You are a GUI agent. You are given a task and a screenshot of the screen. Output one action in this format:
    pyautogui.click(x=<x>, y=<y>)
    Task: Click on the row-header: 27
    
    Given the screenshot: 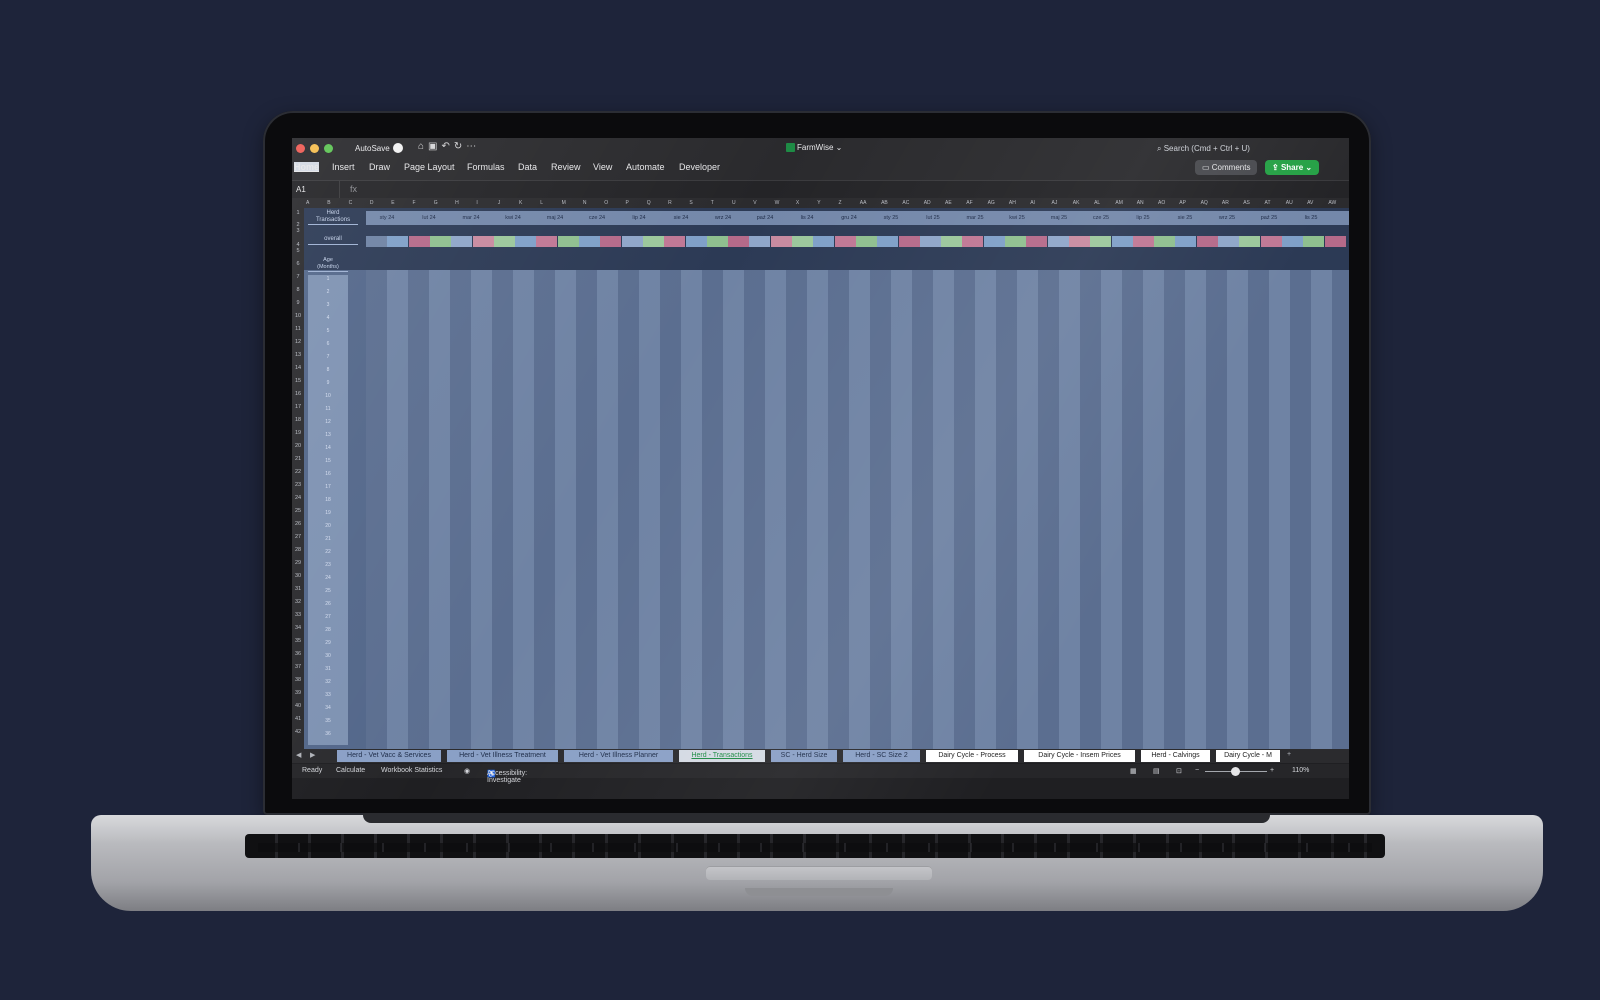 What is the action you would take?
    pyautogui.click(x=298, y=537)
    